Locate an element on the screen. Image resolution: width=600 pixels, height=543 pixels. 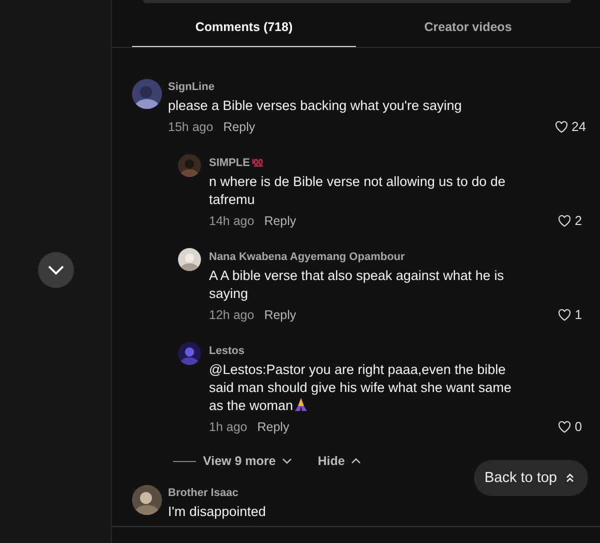
like-button: 24 is located at coordinates (570, 126).